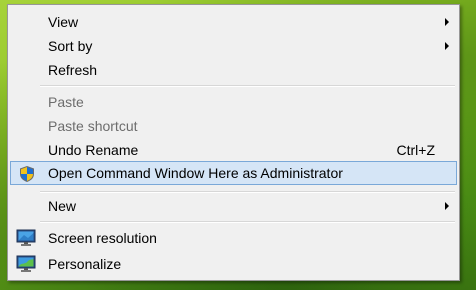 The width and height of the screenshot is (476, 290). Describe the element at coordinates (233, 102) in the screenshot. I see `menu-item-paste: Paste` at that location.